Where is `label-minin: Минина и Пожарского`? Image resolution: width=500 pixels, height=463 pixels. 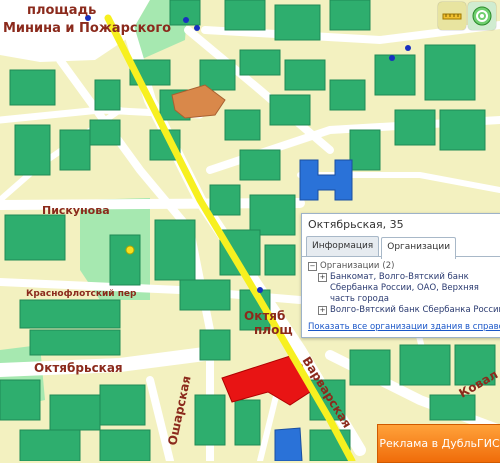
label-minin: Минина и Пожарского is located at coordinates (87, 28).